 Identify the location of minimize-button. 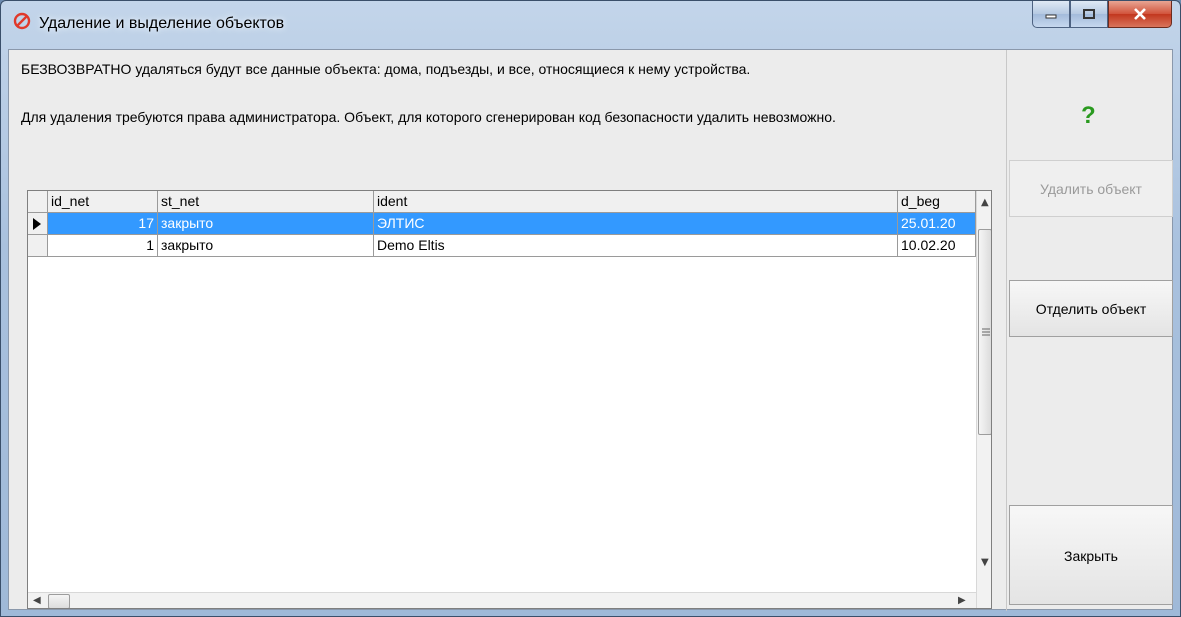
(1051, 14).